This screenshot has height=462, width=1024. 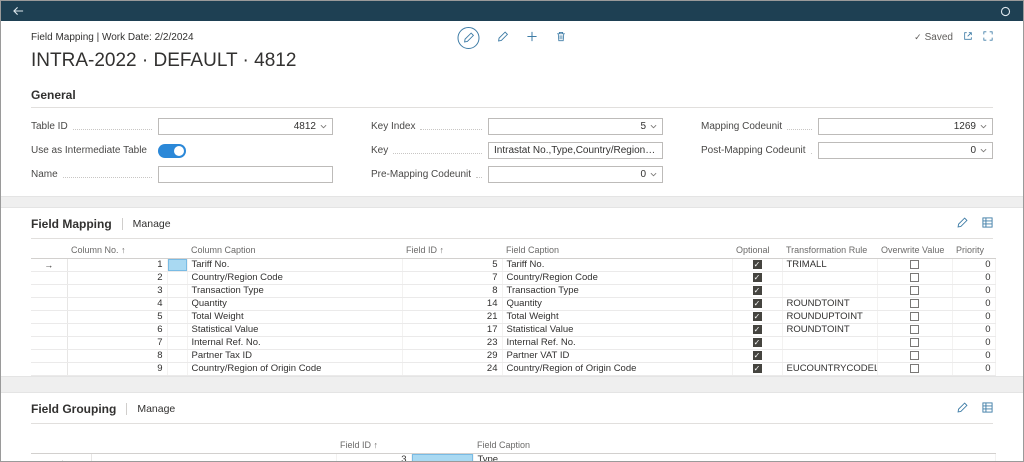 I want to click on grid-cell: 14, so click(x=452, y=304).